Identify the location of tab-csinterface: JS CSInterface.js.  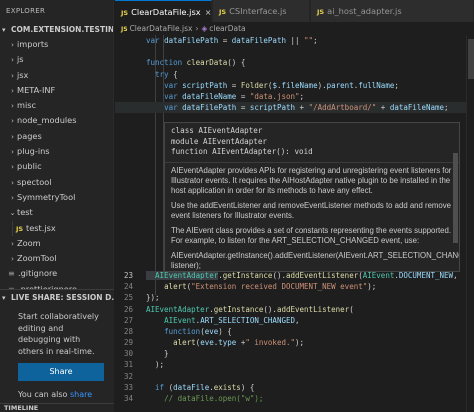
(261, 11).